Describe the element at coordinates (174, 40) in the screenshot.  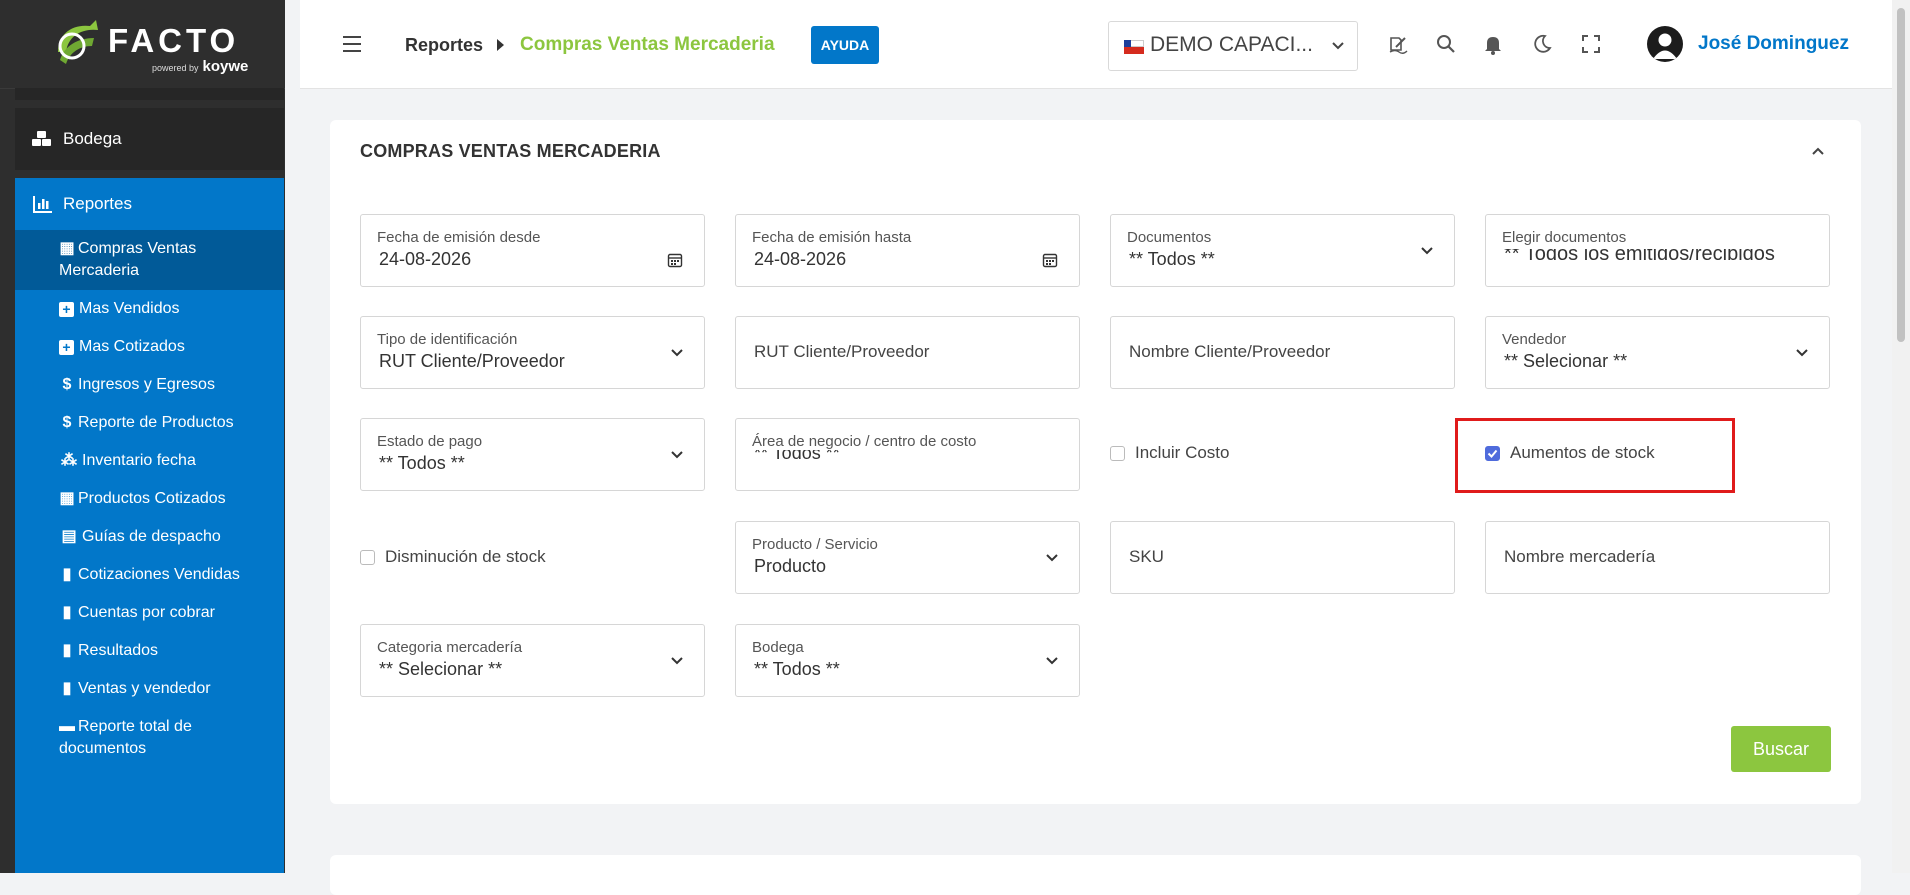
I see `brand-name: FACTO` at that location.